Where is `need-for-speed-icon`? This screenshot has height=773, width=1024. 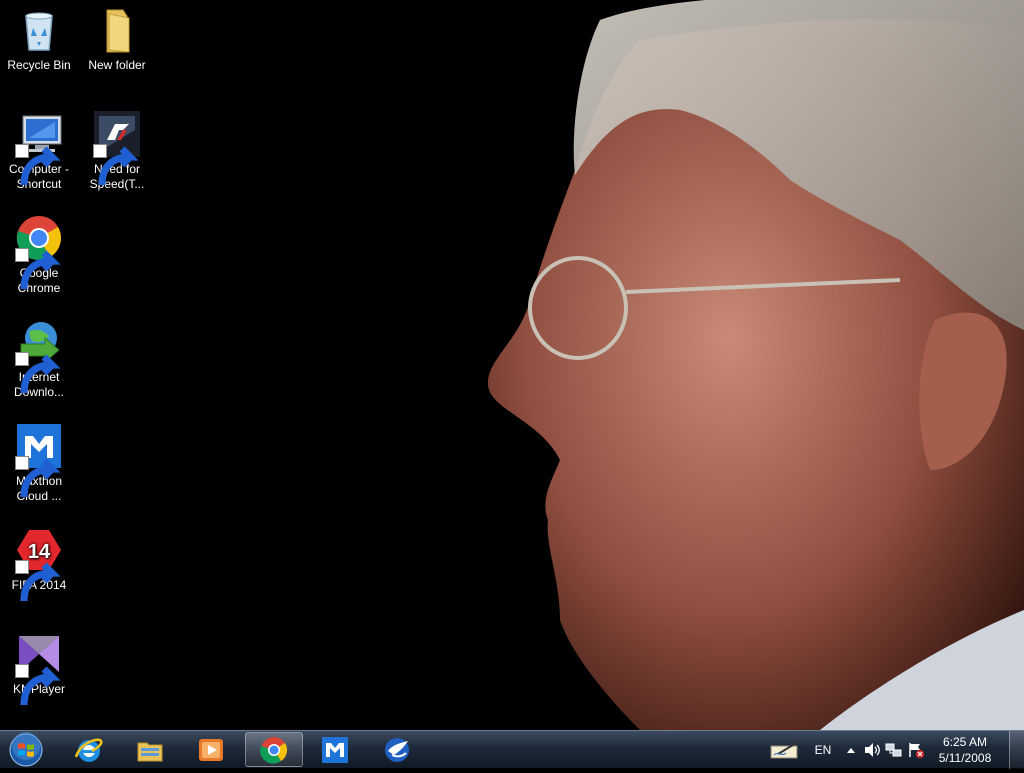
need-for-speed-icon is located at coordinates (117, 148).